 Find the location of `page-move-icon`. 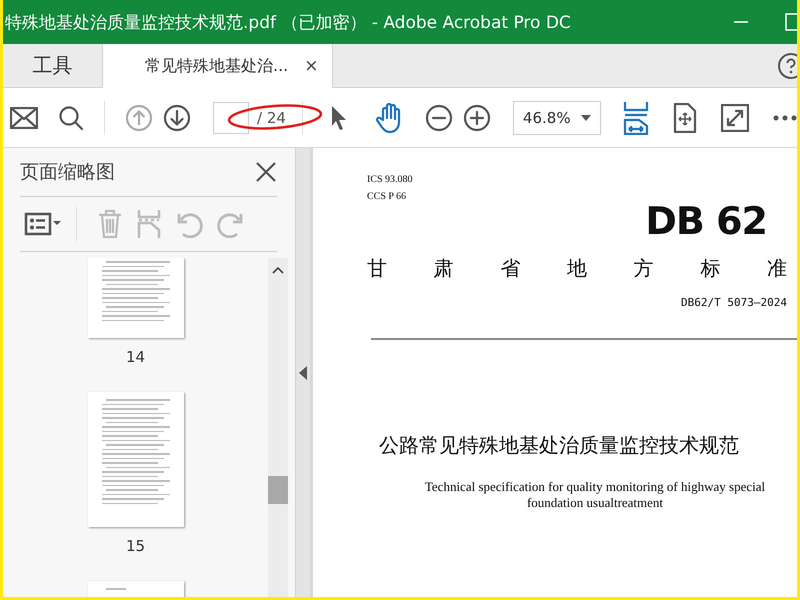

page-move-icon is located at coordinates (684, 117).